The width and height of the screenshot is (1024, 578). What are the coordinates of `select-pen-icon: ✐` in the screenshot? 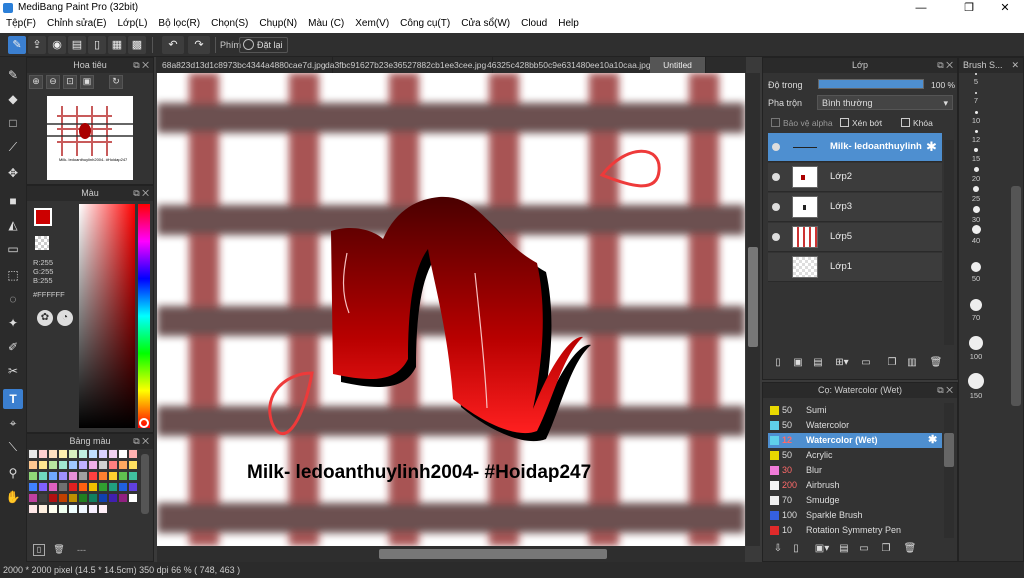 It's located at (13, 347).